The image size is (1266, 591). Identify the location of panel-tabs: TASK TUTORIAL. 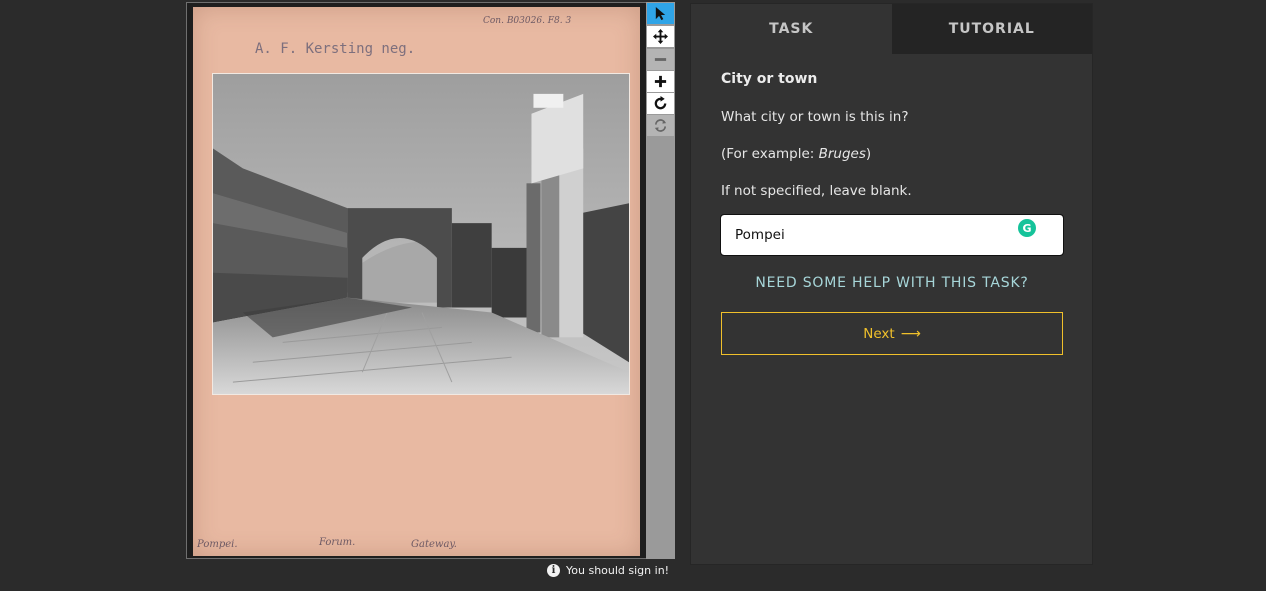
(891, 29).